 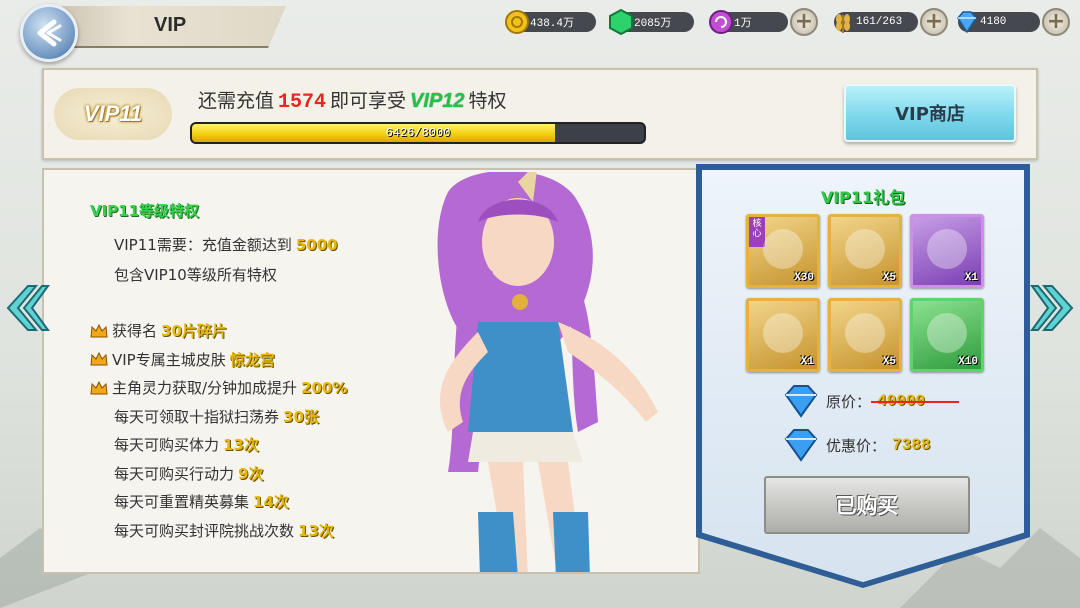 I want to click on vip-progress-text: 6426/8000, so click(x=418, y=133).